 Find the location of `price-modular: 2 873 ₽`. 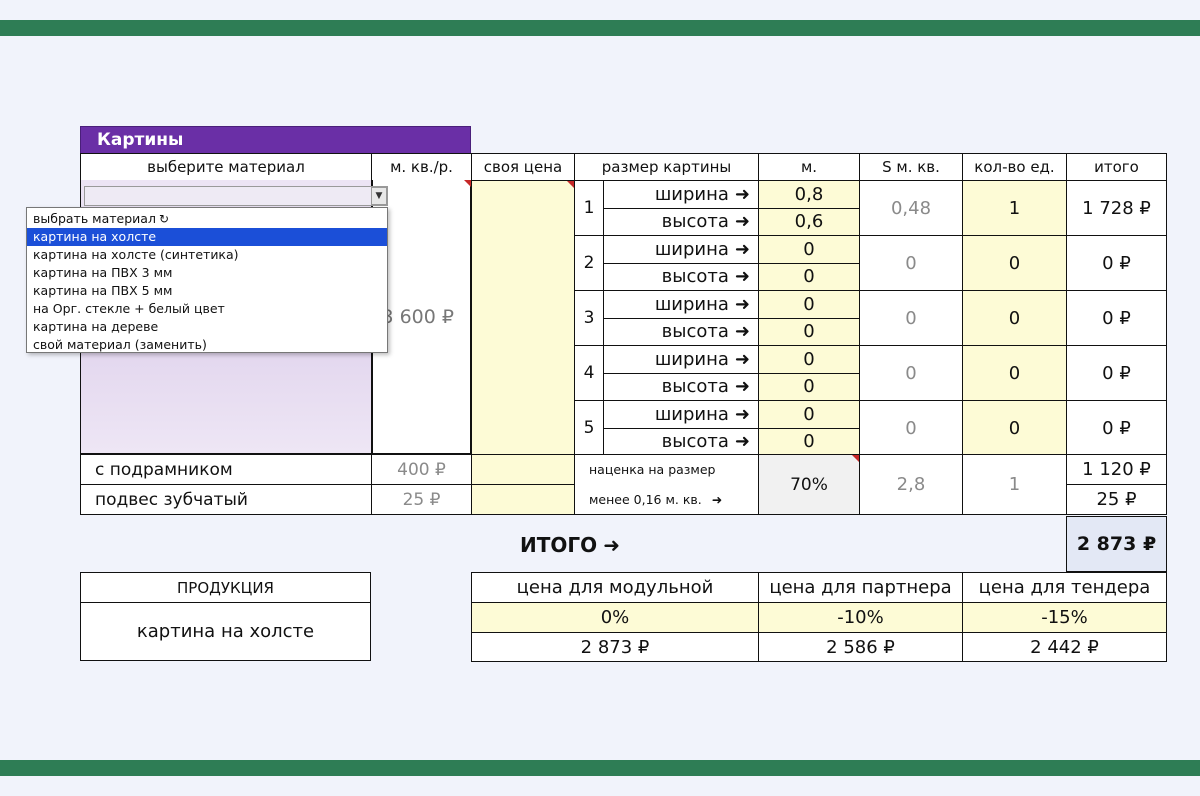

price-modular: 2 873 ₽ is located at coordinates (615, 647).